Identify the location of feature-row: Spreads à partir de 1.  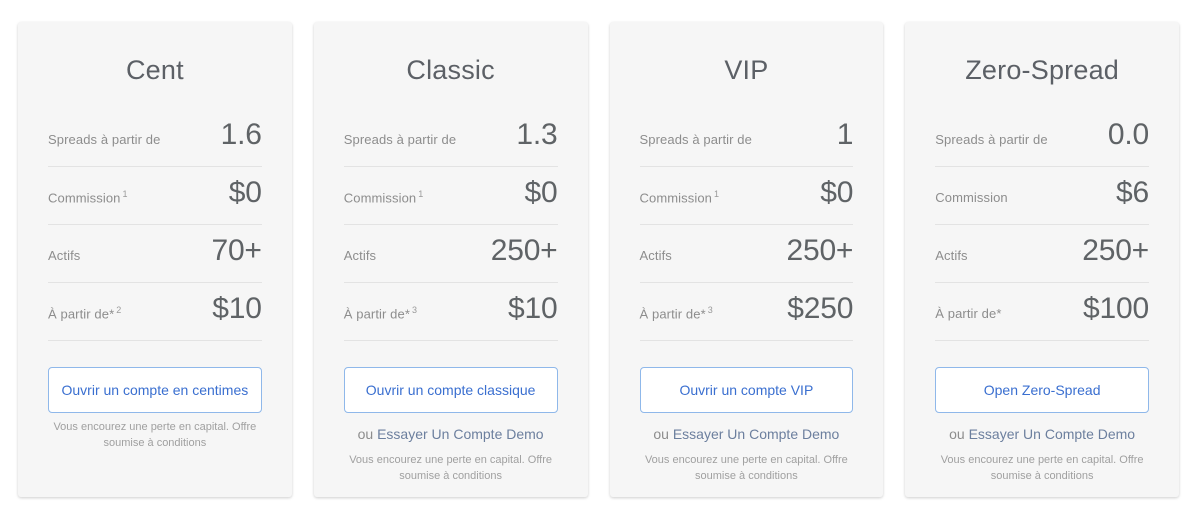
(746, 143).